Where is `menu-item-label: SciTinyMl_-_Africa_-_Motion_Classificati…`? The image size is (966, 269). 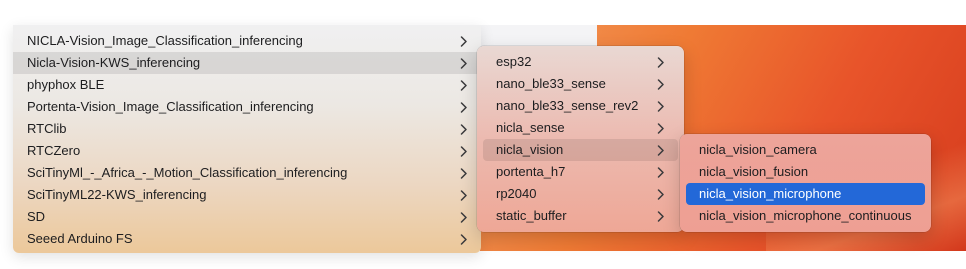 menu-item-label: SciTinyMl_-_Africa_-_Motion_Classificati… is located at coordinates (187, 172).